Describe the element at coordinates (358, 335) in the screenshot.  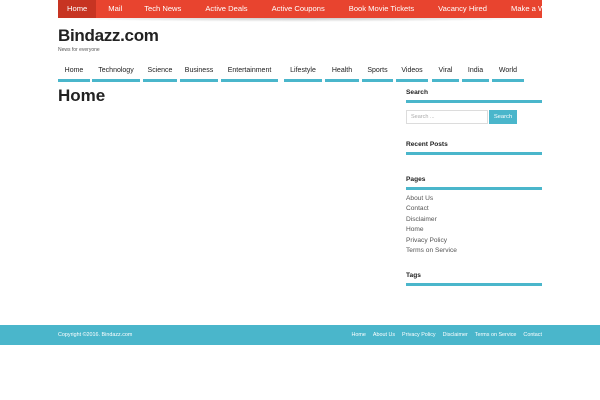
I see `footer-link-home: Home` at that location.